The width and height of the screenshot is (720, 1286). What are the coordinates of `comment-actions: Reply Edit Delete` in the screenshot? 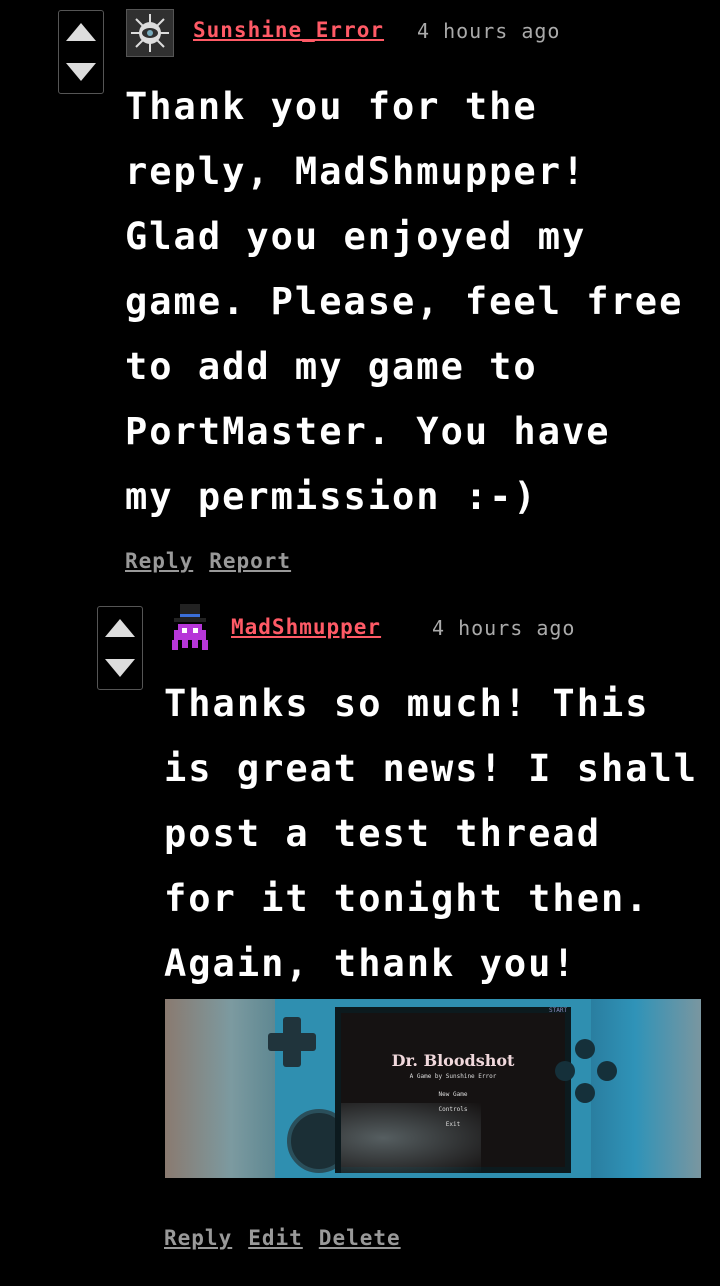 It's located at (282, 1238).